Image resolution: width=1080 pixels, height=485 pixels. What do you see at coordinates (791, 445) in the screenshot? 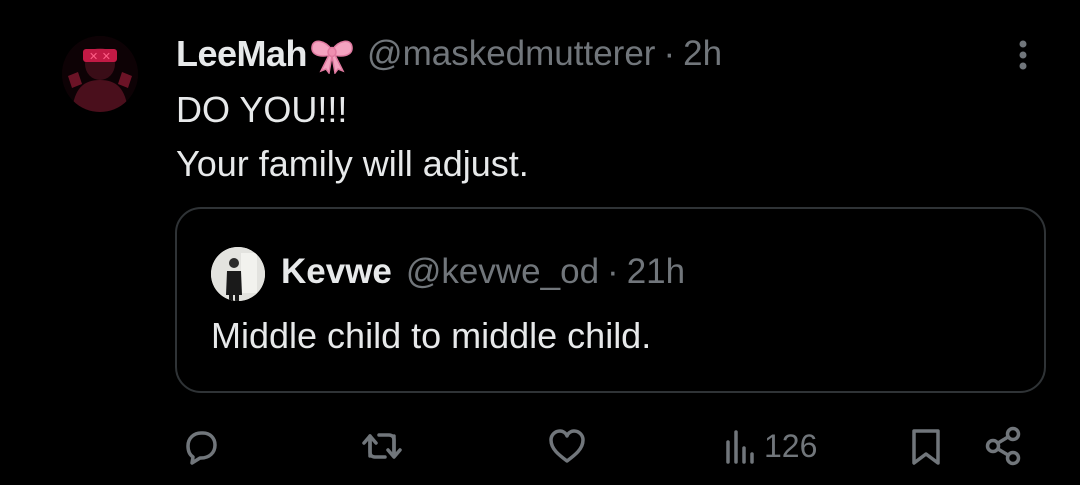
I see `views-count: 126` at bounding box center [791, 445].